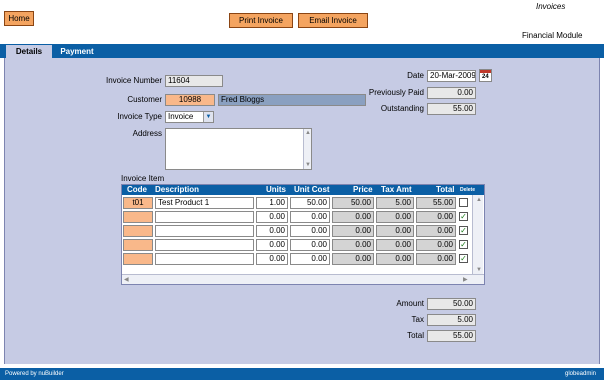 The width and height of the screenshot is (604, 384). I want to click on units-cell: 1.00, so click(272, 203).